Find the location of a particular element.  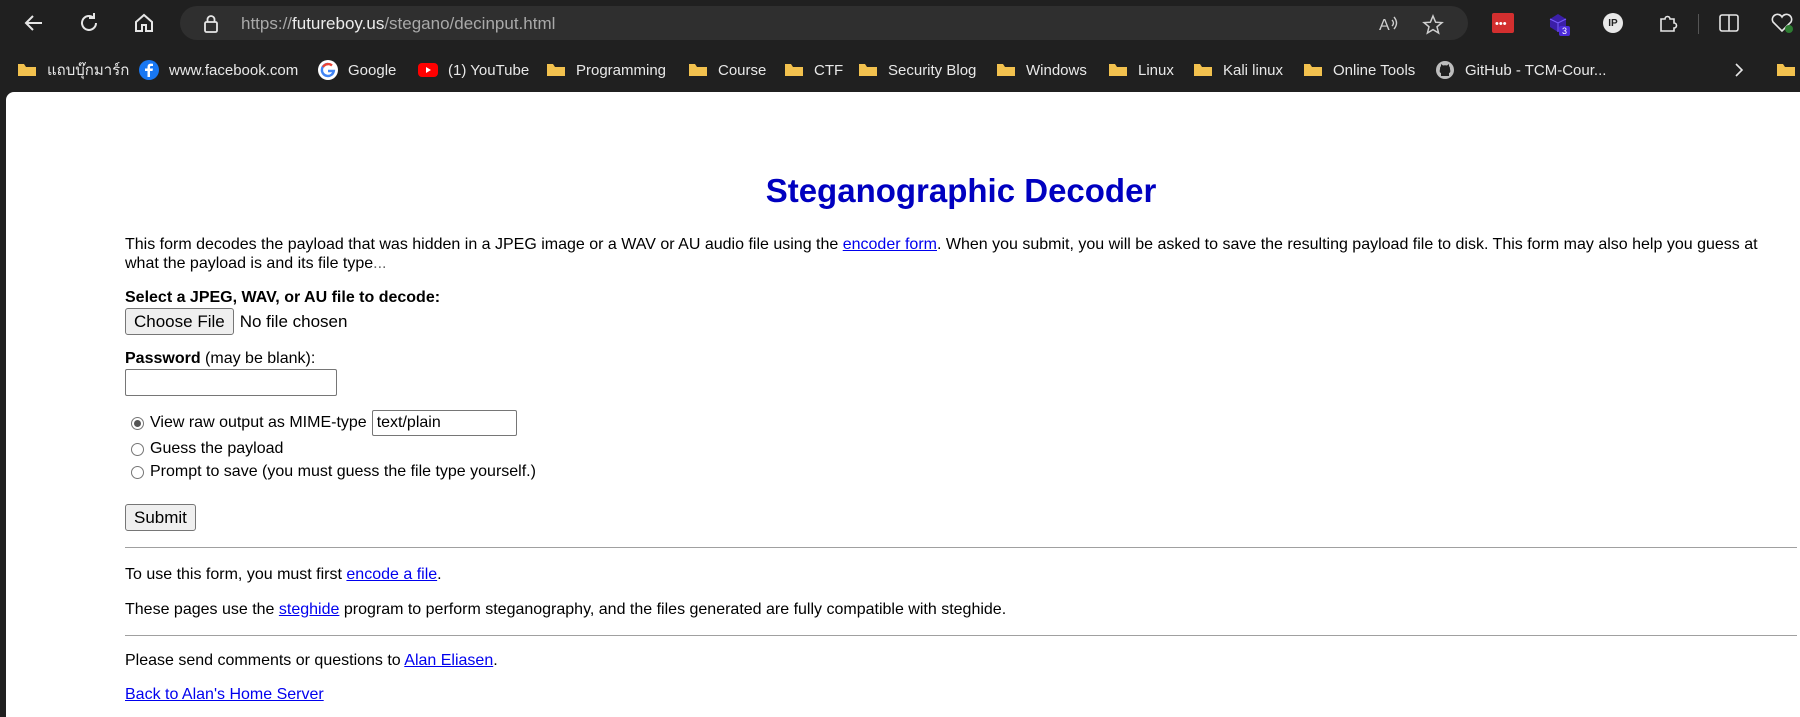

alan-eliasen-link: Alan Eliasen is located at coordinates (448, 660).